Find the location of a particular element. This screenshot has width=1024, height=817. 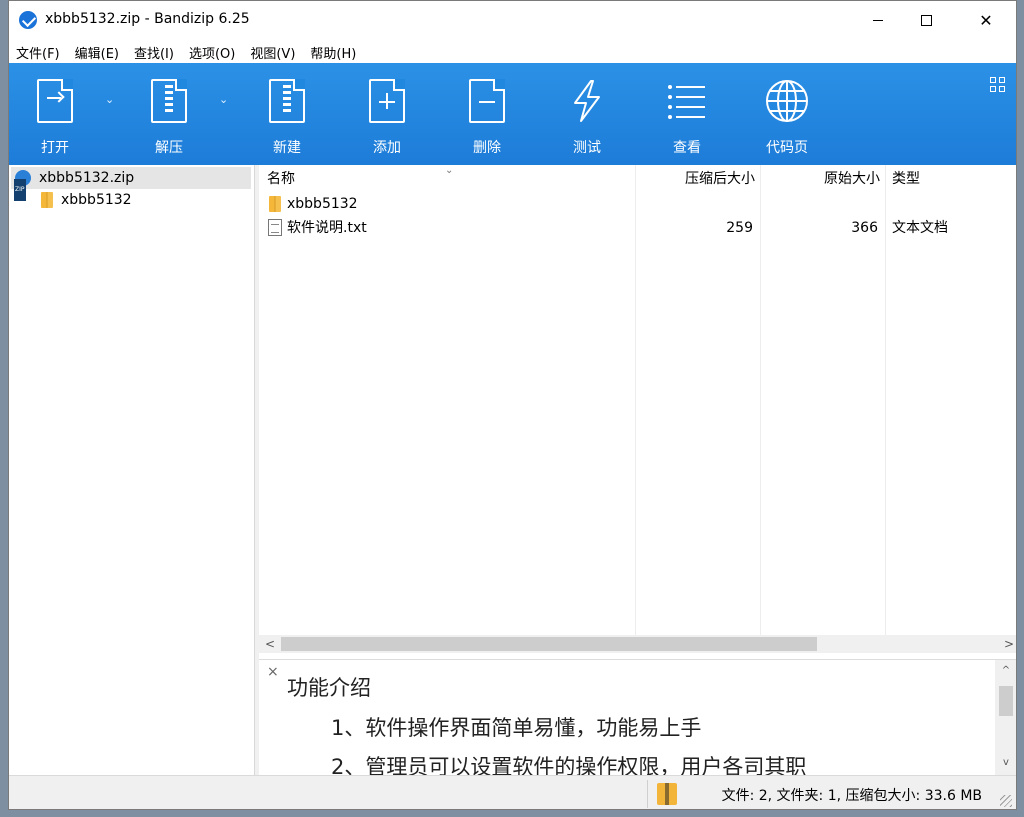

maximize-icon is located at coordinates (926, 20).